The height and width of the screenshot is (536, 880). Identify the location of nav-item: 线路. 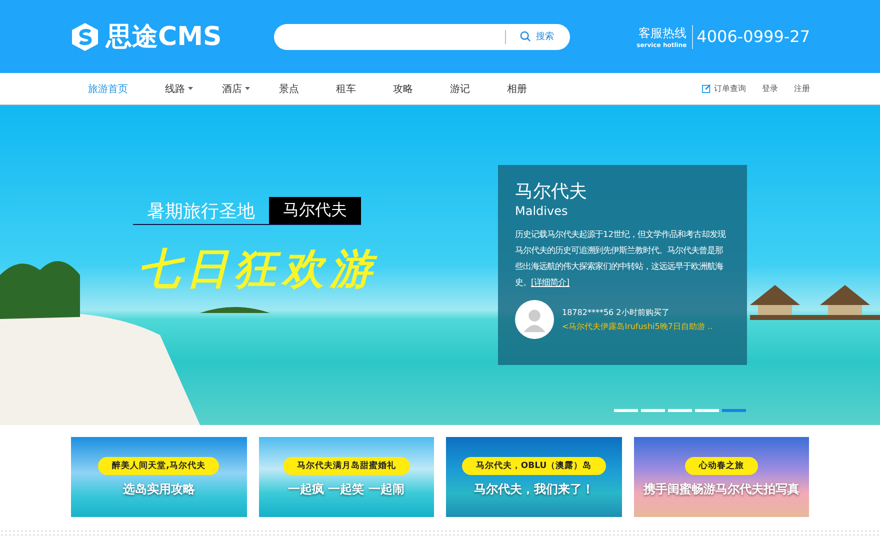
(193, 89).